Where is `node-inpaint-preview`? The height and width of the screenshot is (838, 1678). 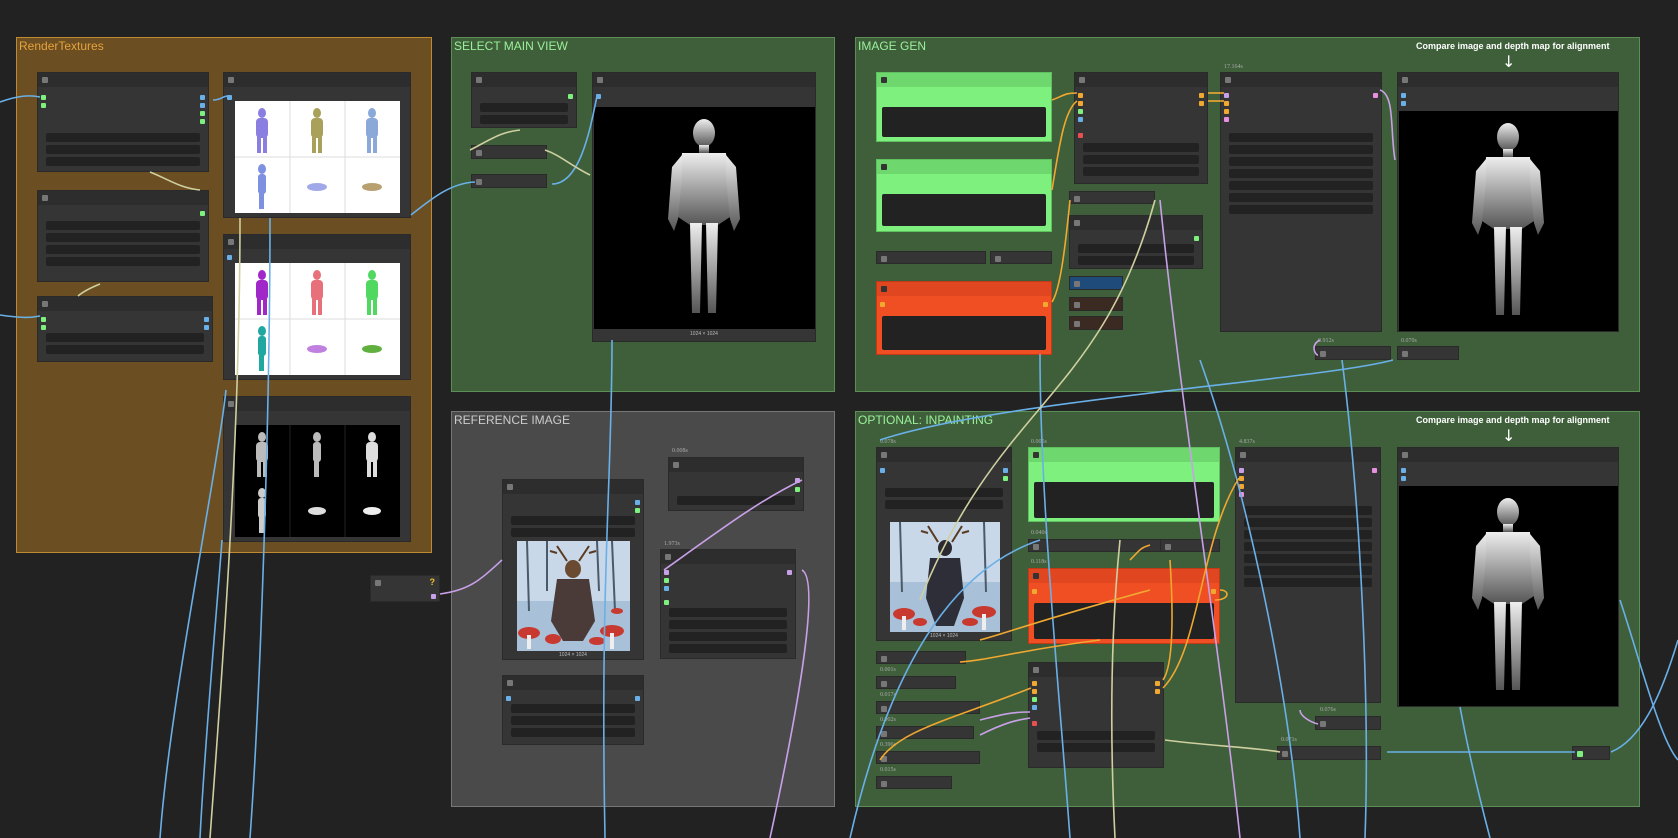
node-inpaint-preview is located at coordinates (1508, 577).